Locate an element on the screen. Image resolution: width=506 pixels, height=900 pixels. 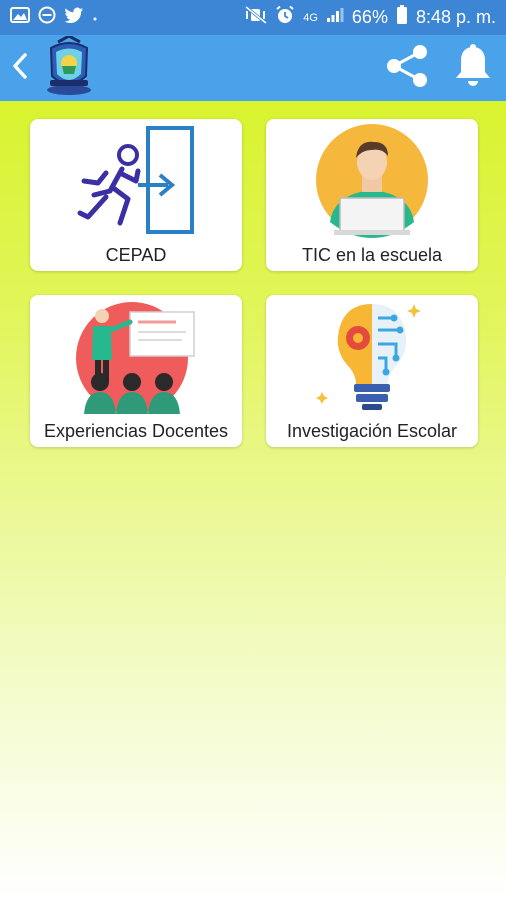
status-bar-left is located at coordinates (54, 17).